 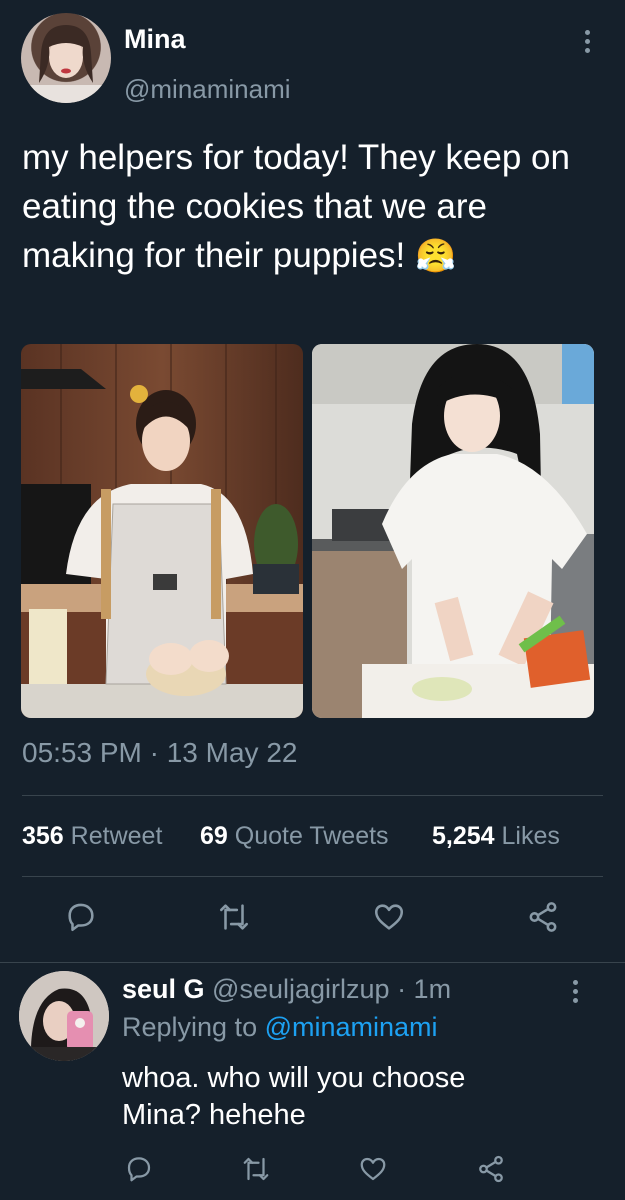 I want to click on reply-handle: @seuljagirlzup, so click(x=301, y=989).